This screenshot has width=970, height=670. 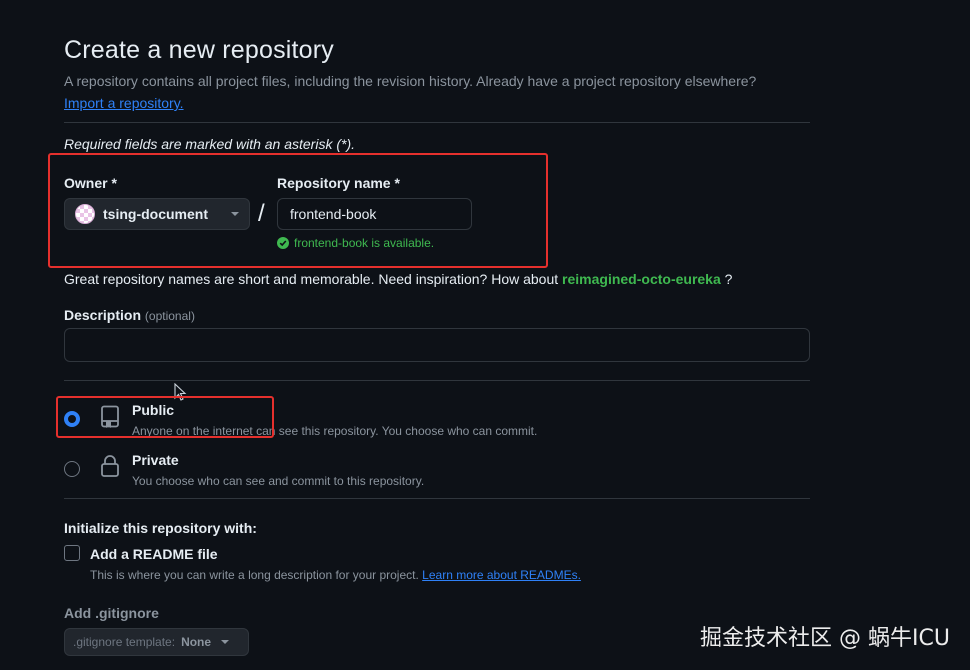 I want to click on private-title: Private, so click(x=155, y=460).